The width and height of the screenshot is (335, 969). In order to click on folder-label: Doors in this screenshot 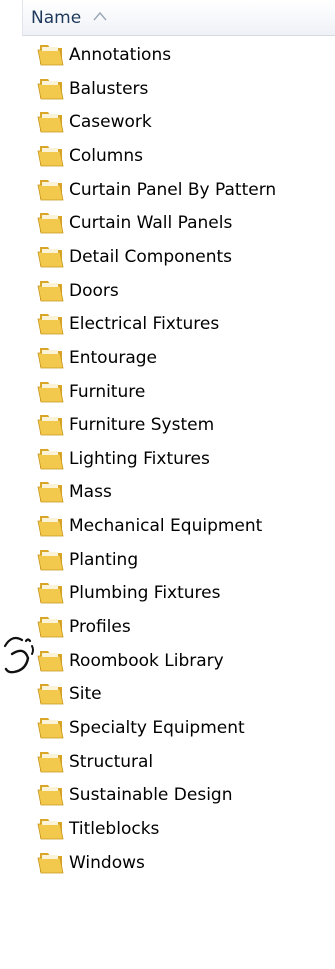, I will do `click(94, 290)`.